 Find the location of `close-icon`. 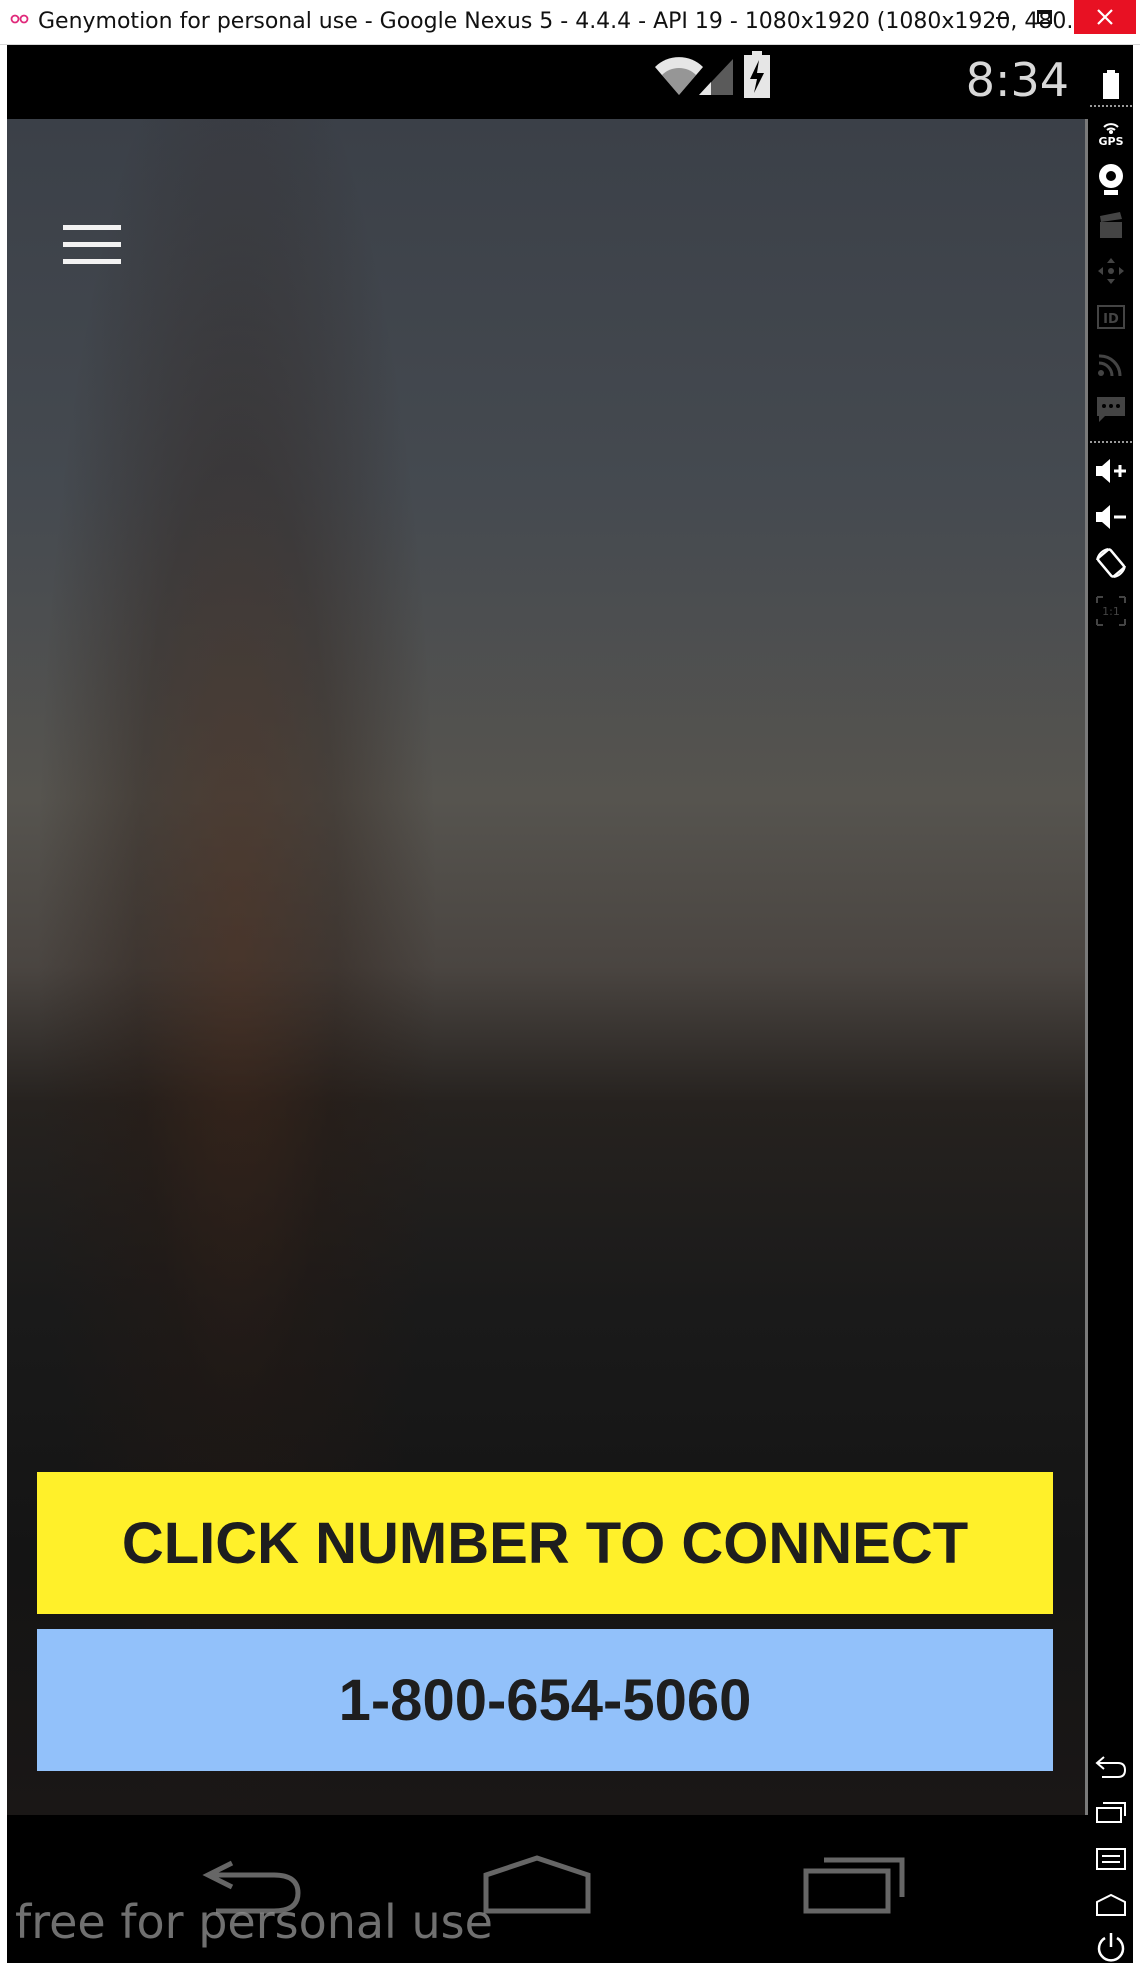

close-icon is located at coordinates (1105, 17).